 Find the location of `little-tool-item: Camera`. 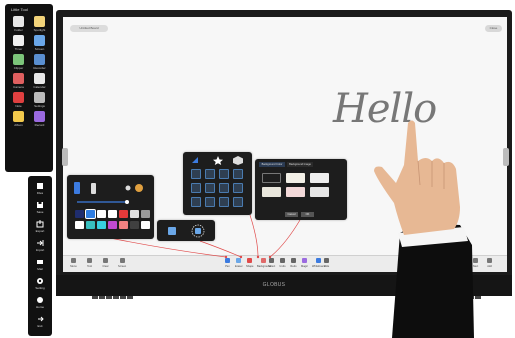

little-tool-item: Camera is located at coordinates (18, 82).